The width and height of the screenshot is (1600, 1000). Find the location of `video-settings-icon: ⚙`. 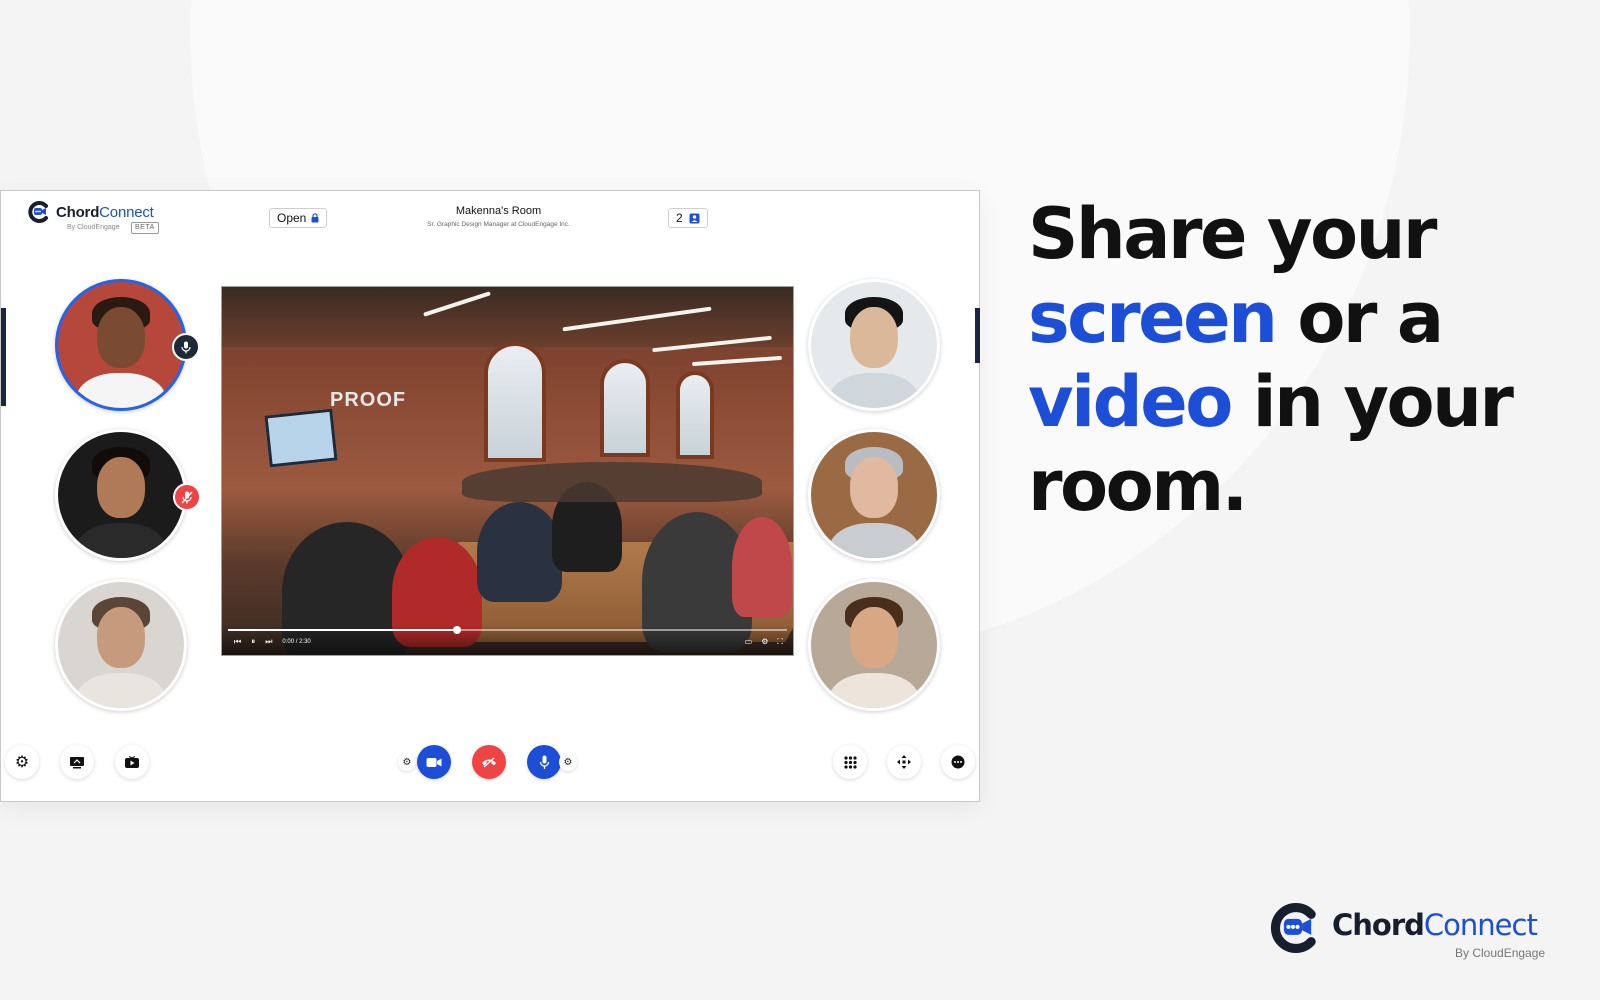

video-settings-icon: ⚙ is located at coordinates (764, 642).